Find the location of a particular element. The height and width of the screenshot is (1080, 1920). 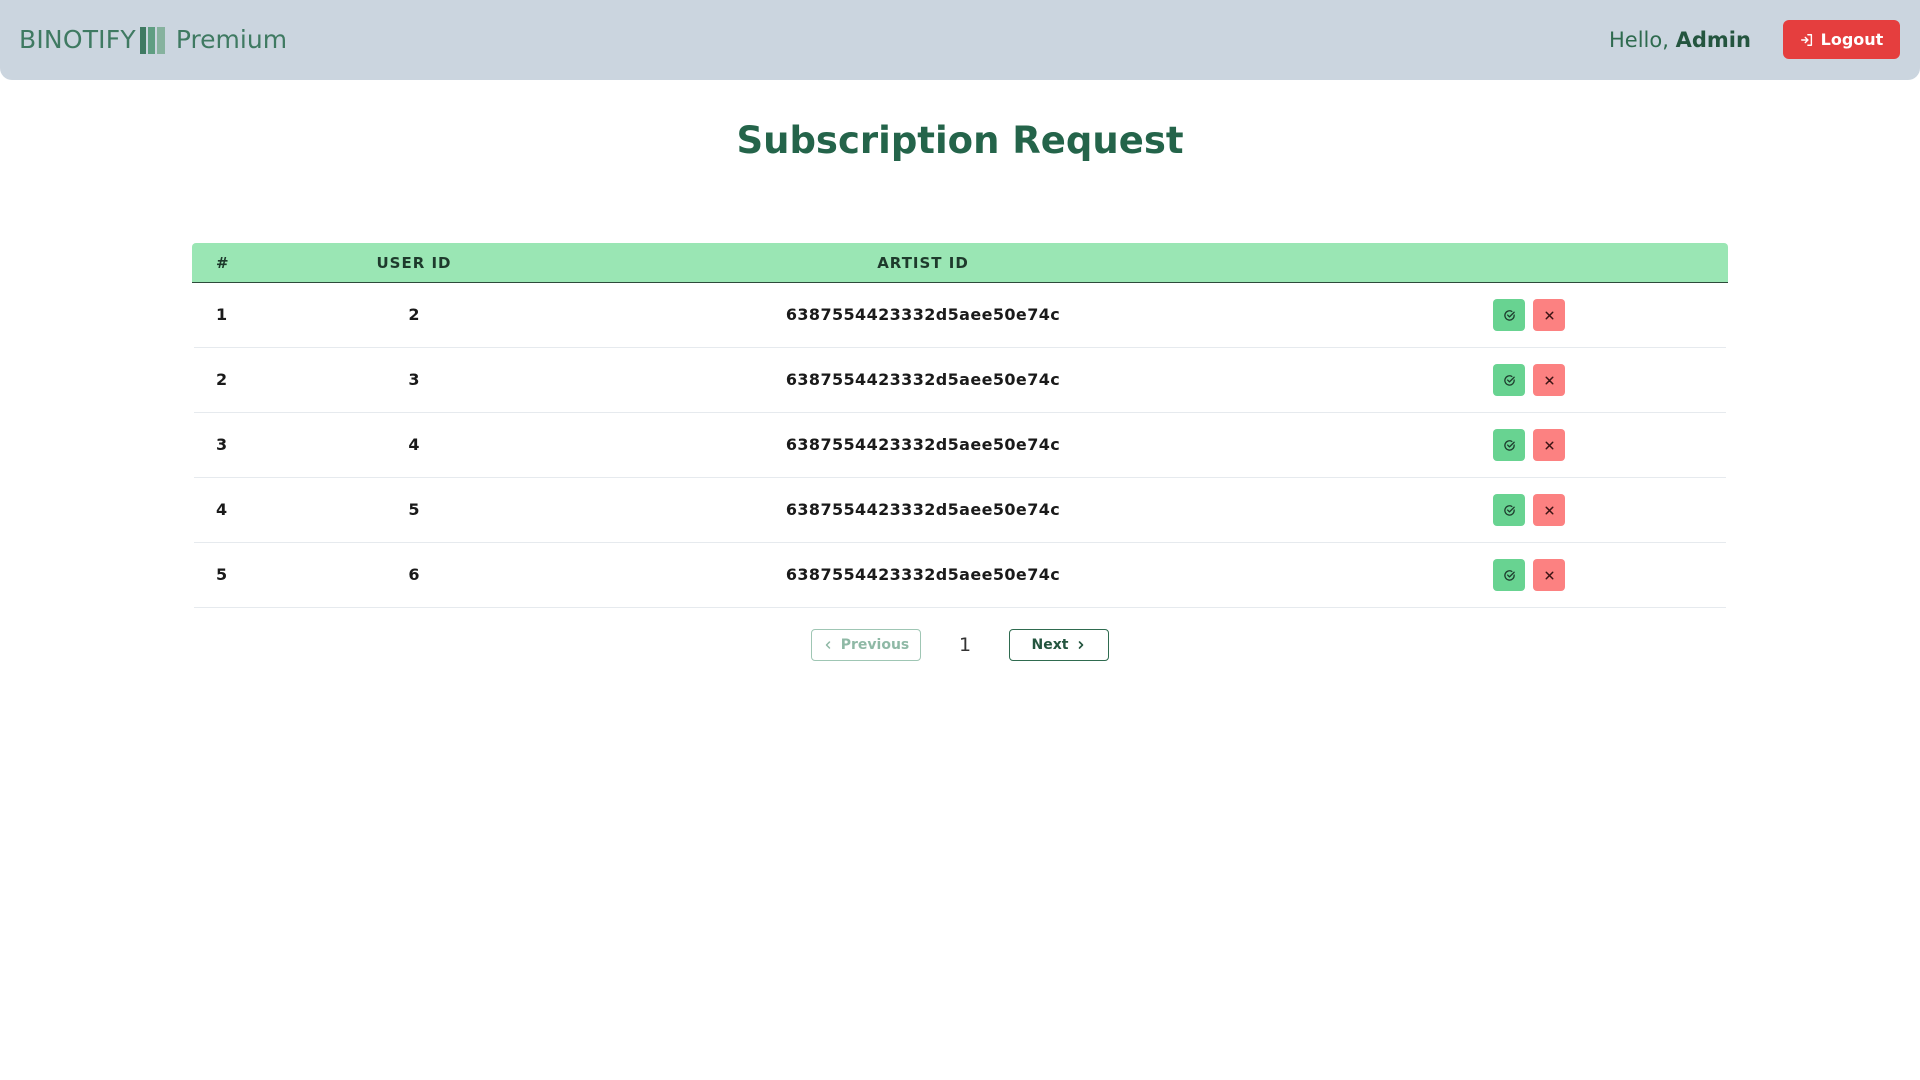

row-user-id: 3 is located at coordinates (414, 379).